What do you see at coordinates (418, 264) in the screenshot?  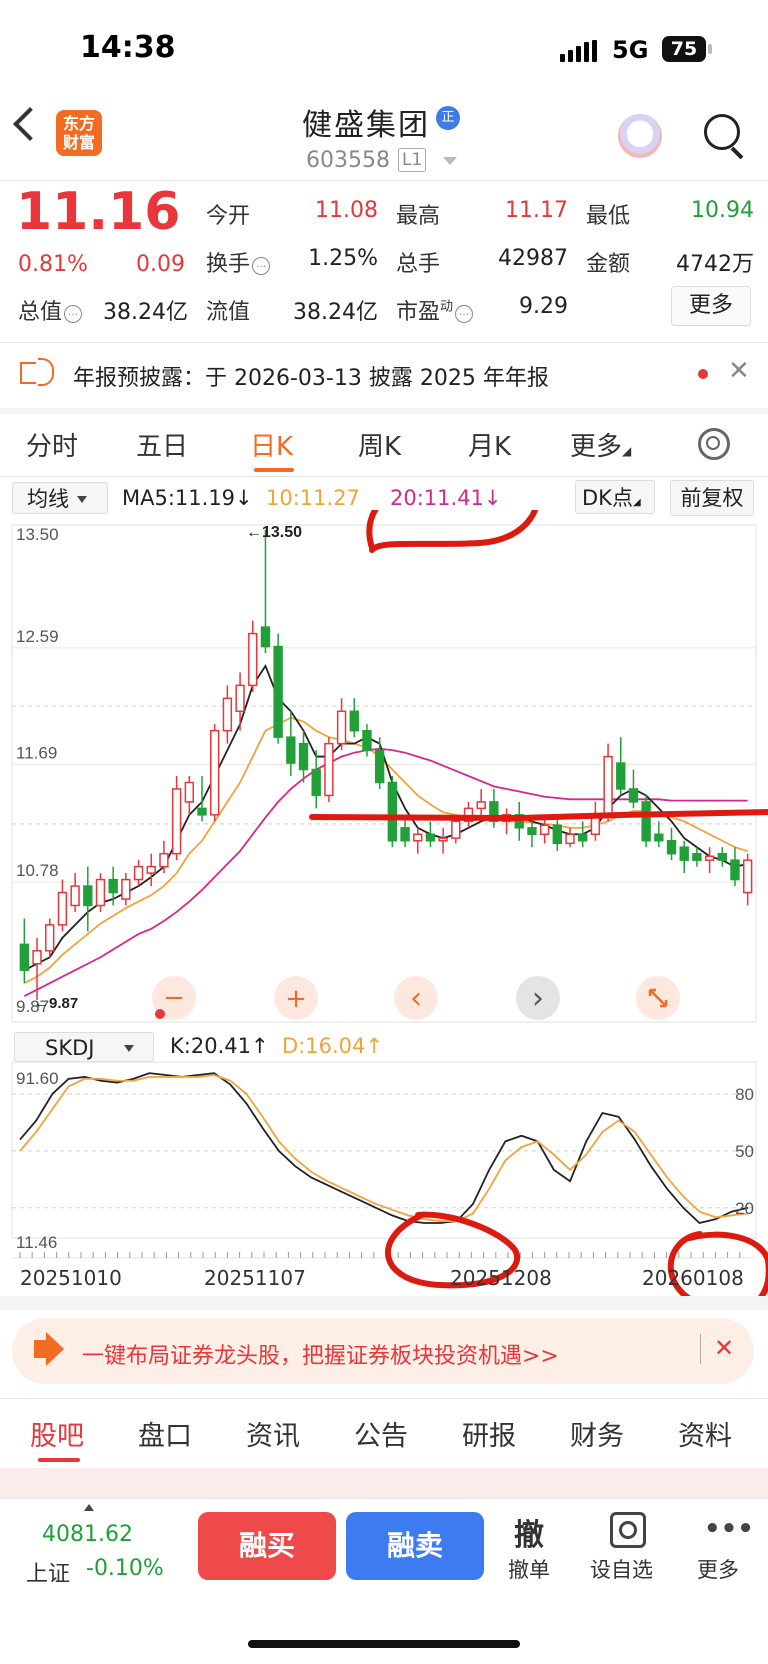 I see `volume-label: 总手` at bounding box center [418, 264].